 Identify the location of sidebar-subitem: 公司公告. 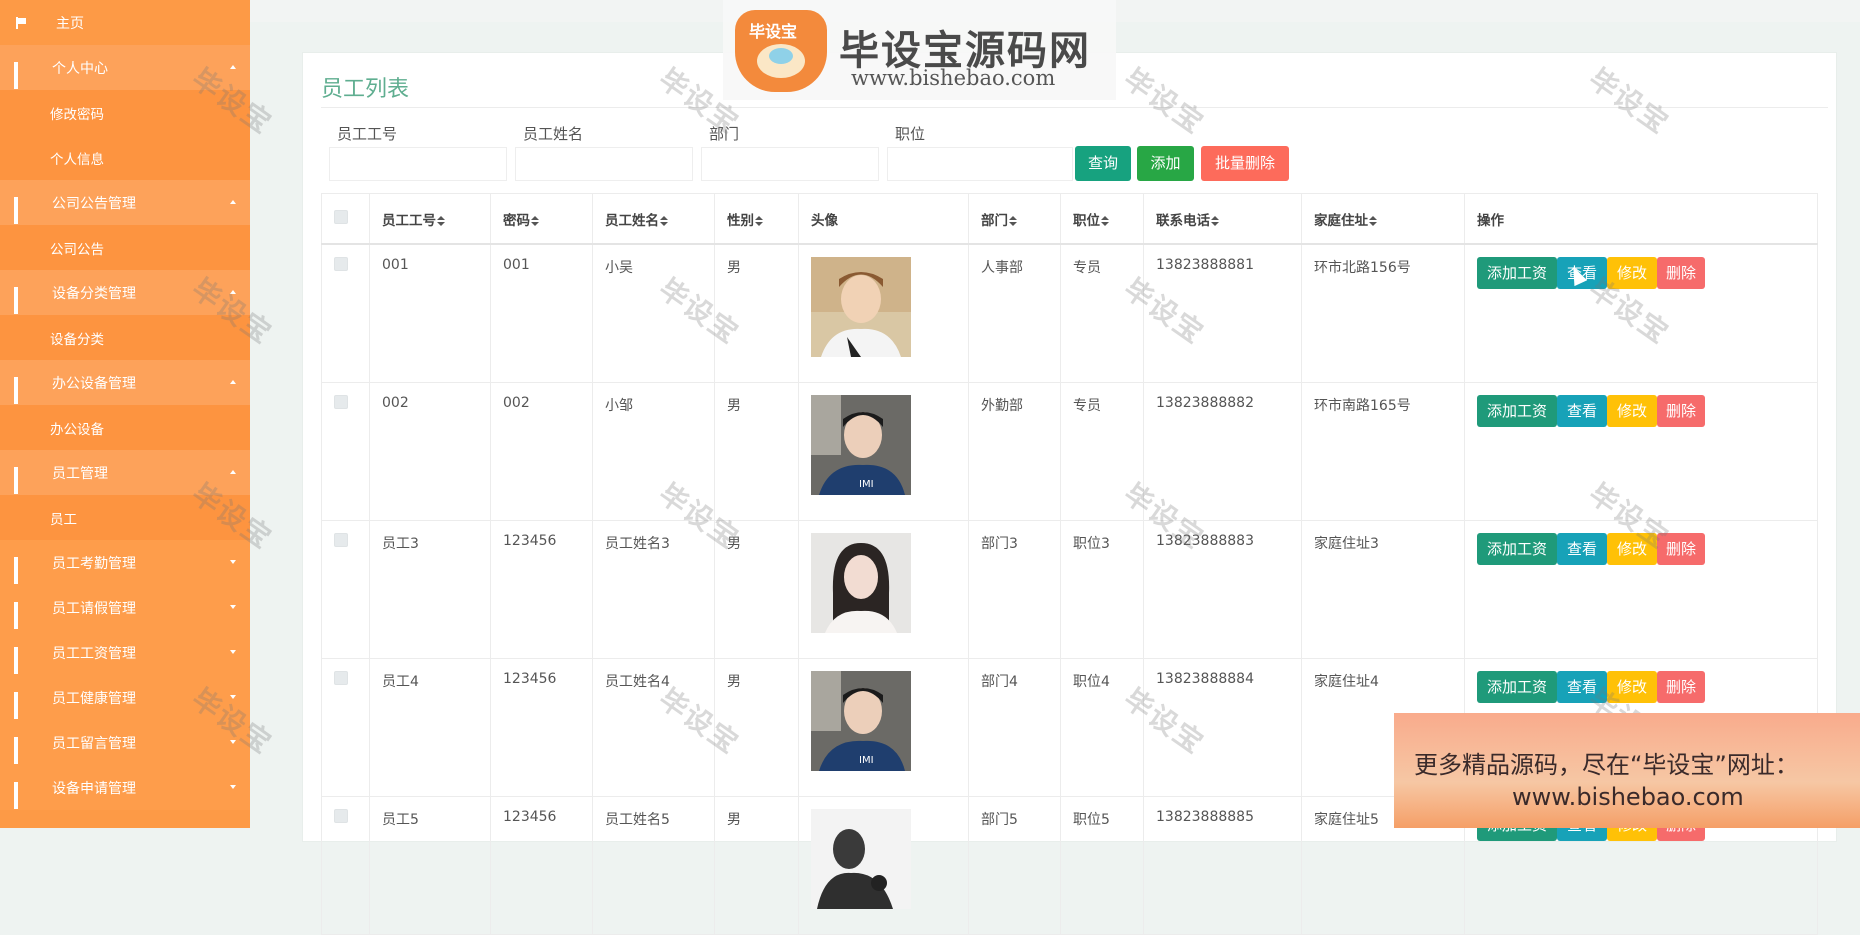
(125, 247).